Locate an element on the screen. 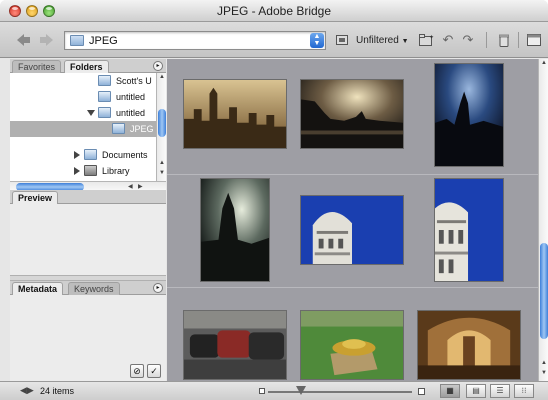 This screenshot has height=400, width=548. small-thumbnail-icon is located at coordinates (262, 391).